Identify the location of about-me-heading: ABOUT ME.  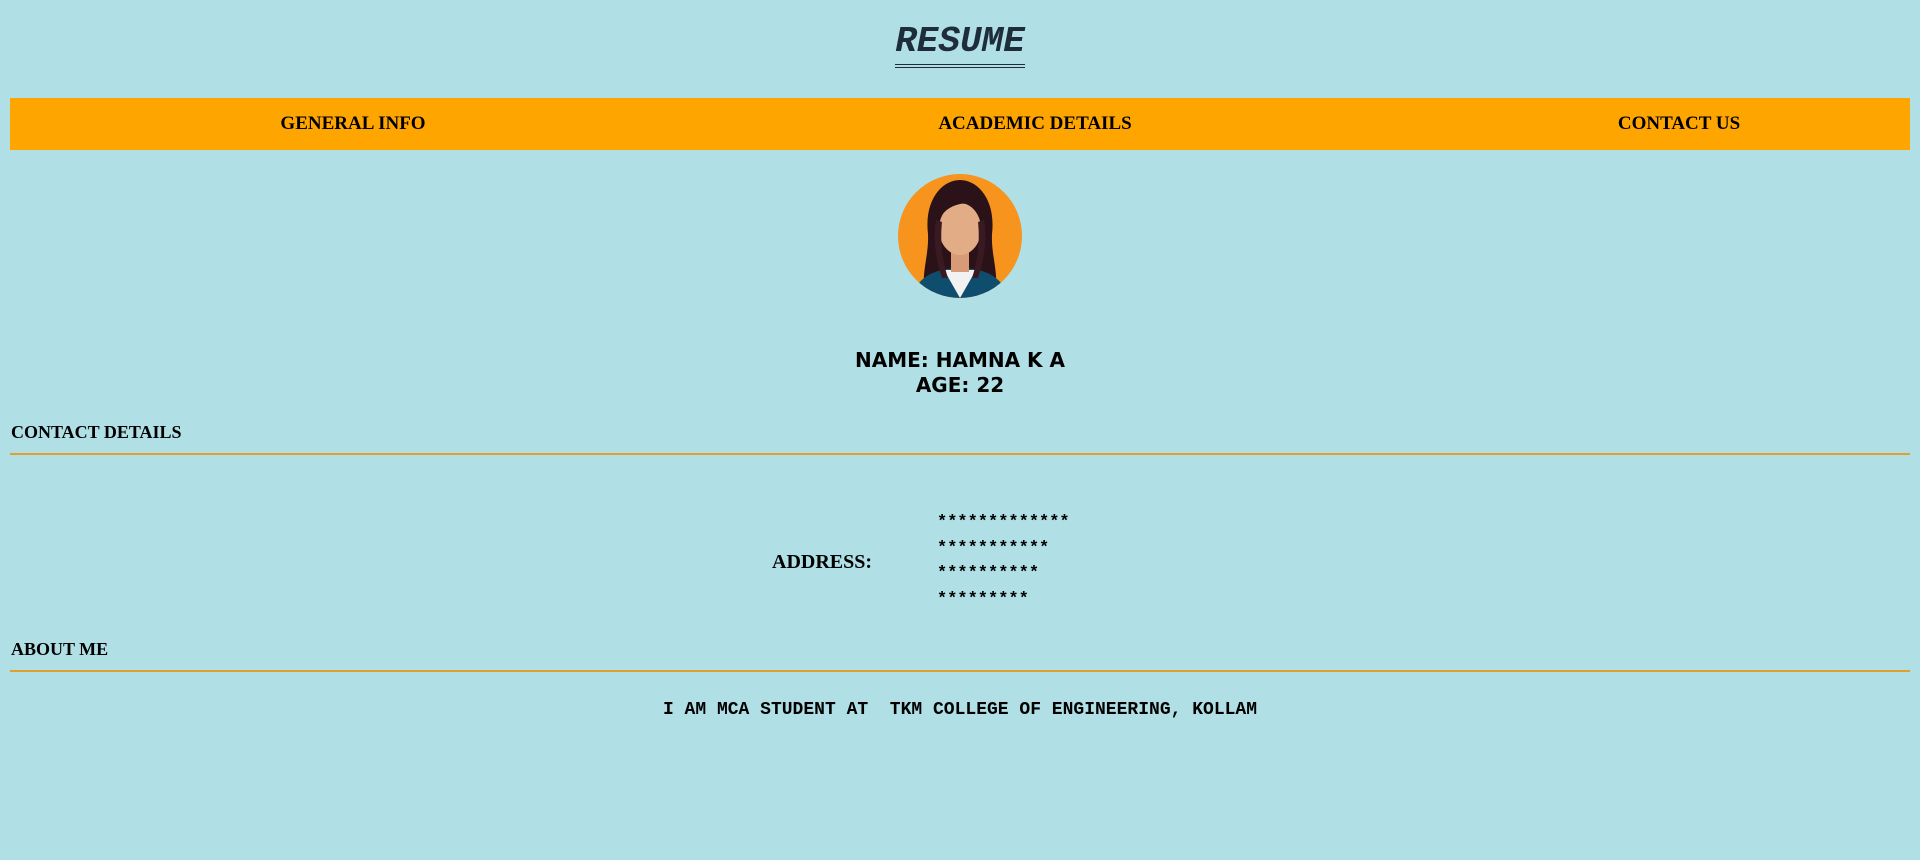
(60, 649).